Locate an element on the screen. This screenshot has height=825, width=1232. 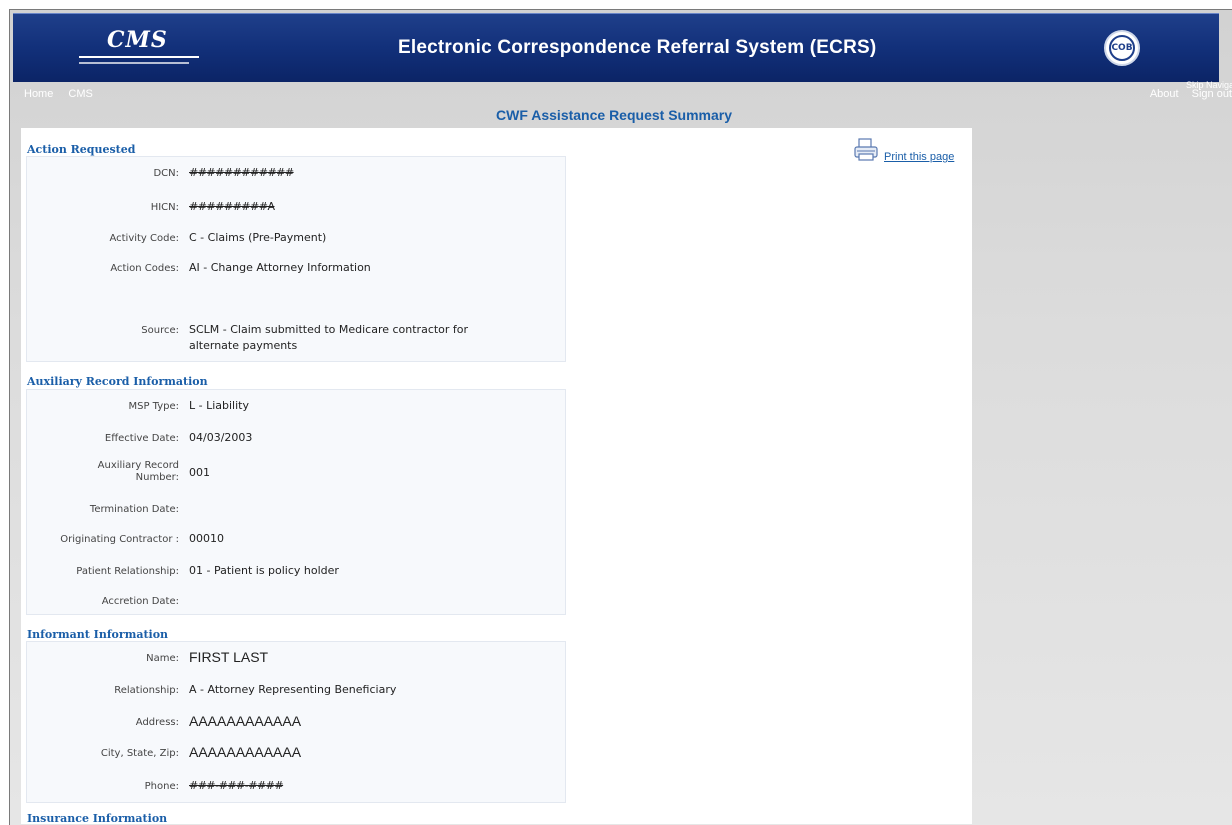
accretion-date-label: Accretion Date: is located at coordinates (140, 601).